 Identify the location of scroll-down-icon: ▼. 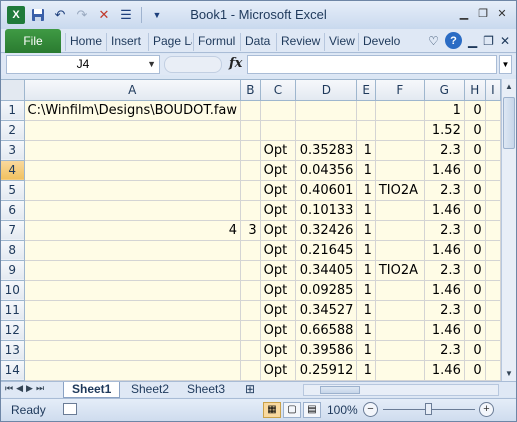
(509, 373).